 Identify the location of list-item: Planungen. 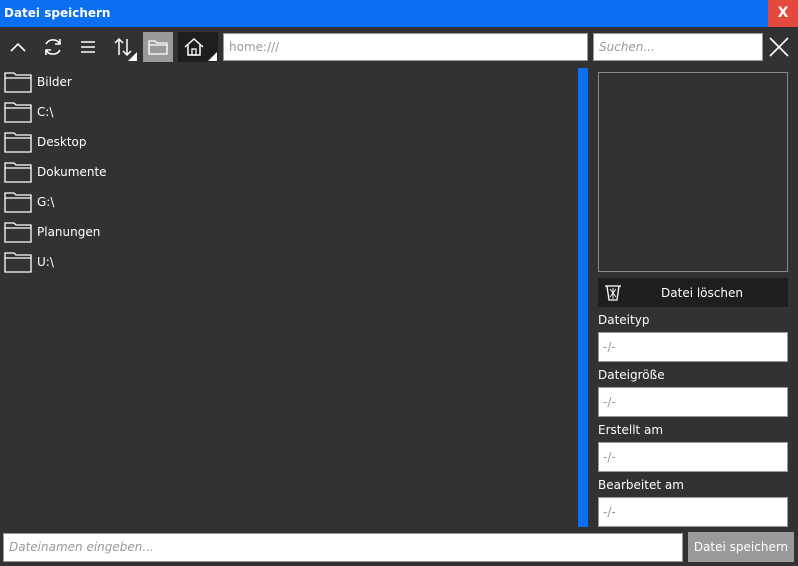
(285, 232).